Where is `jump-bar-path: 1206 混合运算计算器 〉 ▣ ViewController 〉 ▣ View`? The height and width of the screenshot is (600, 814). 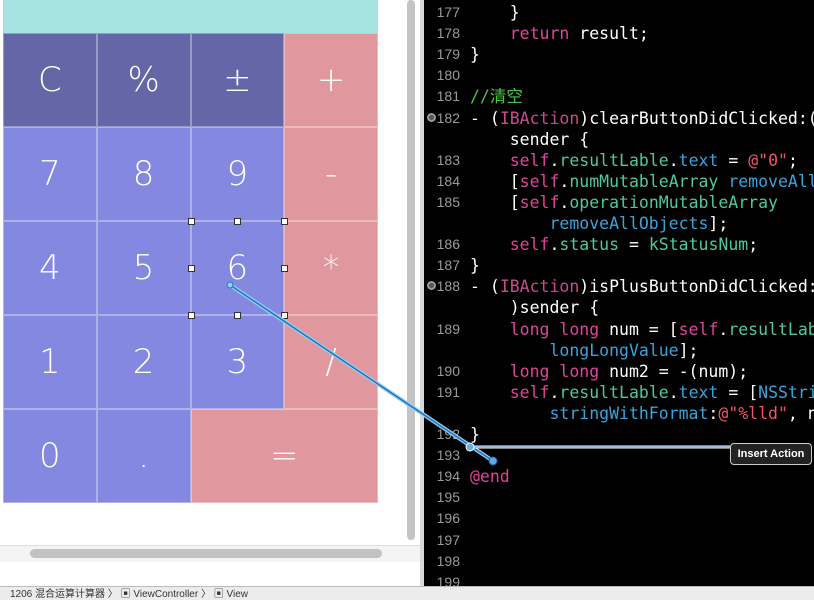
jump-bar-path: 1206 混合运算计算器 〉 ▣ ViewController 〉 ▣ View is located at coordinates (124, 594).